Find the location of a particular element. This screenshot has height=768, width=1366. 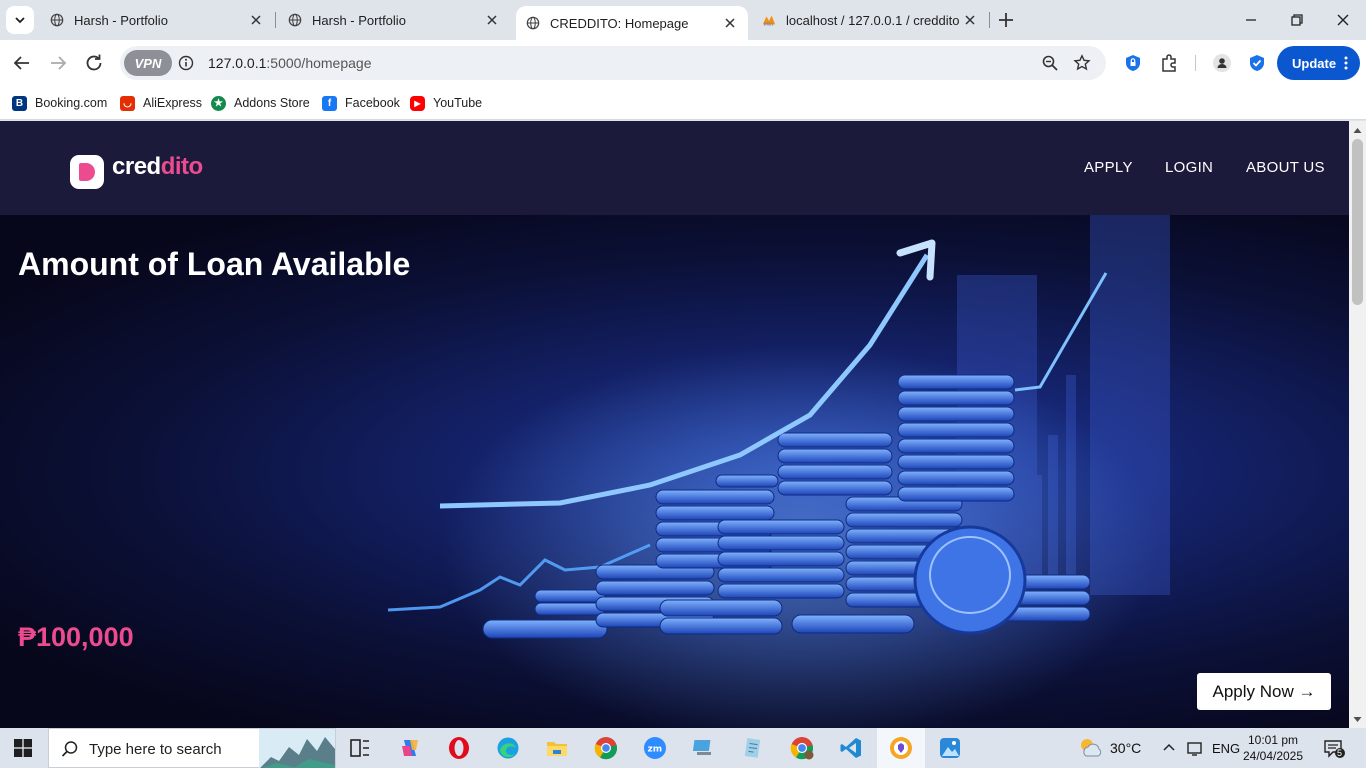

bookmark-label: Booking.com is located at coordinates (71, 103).